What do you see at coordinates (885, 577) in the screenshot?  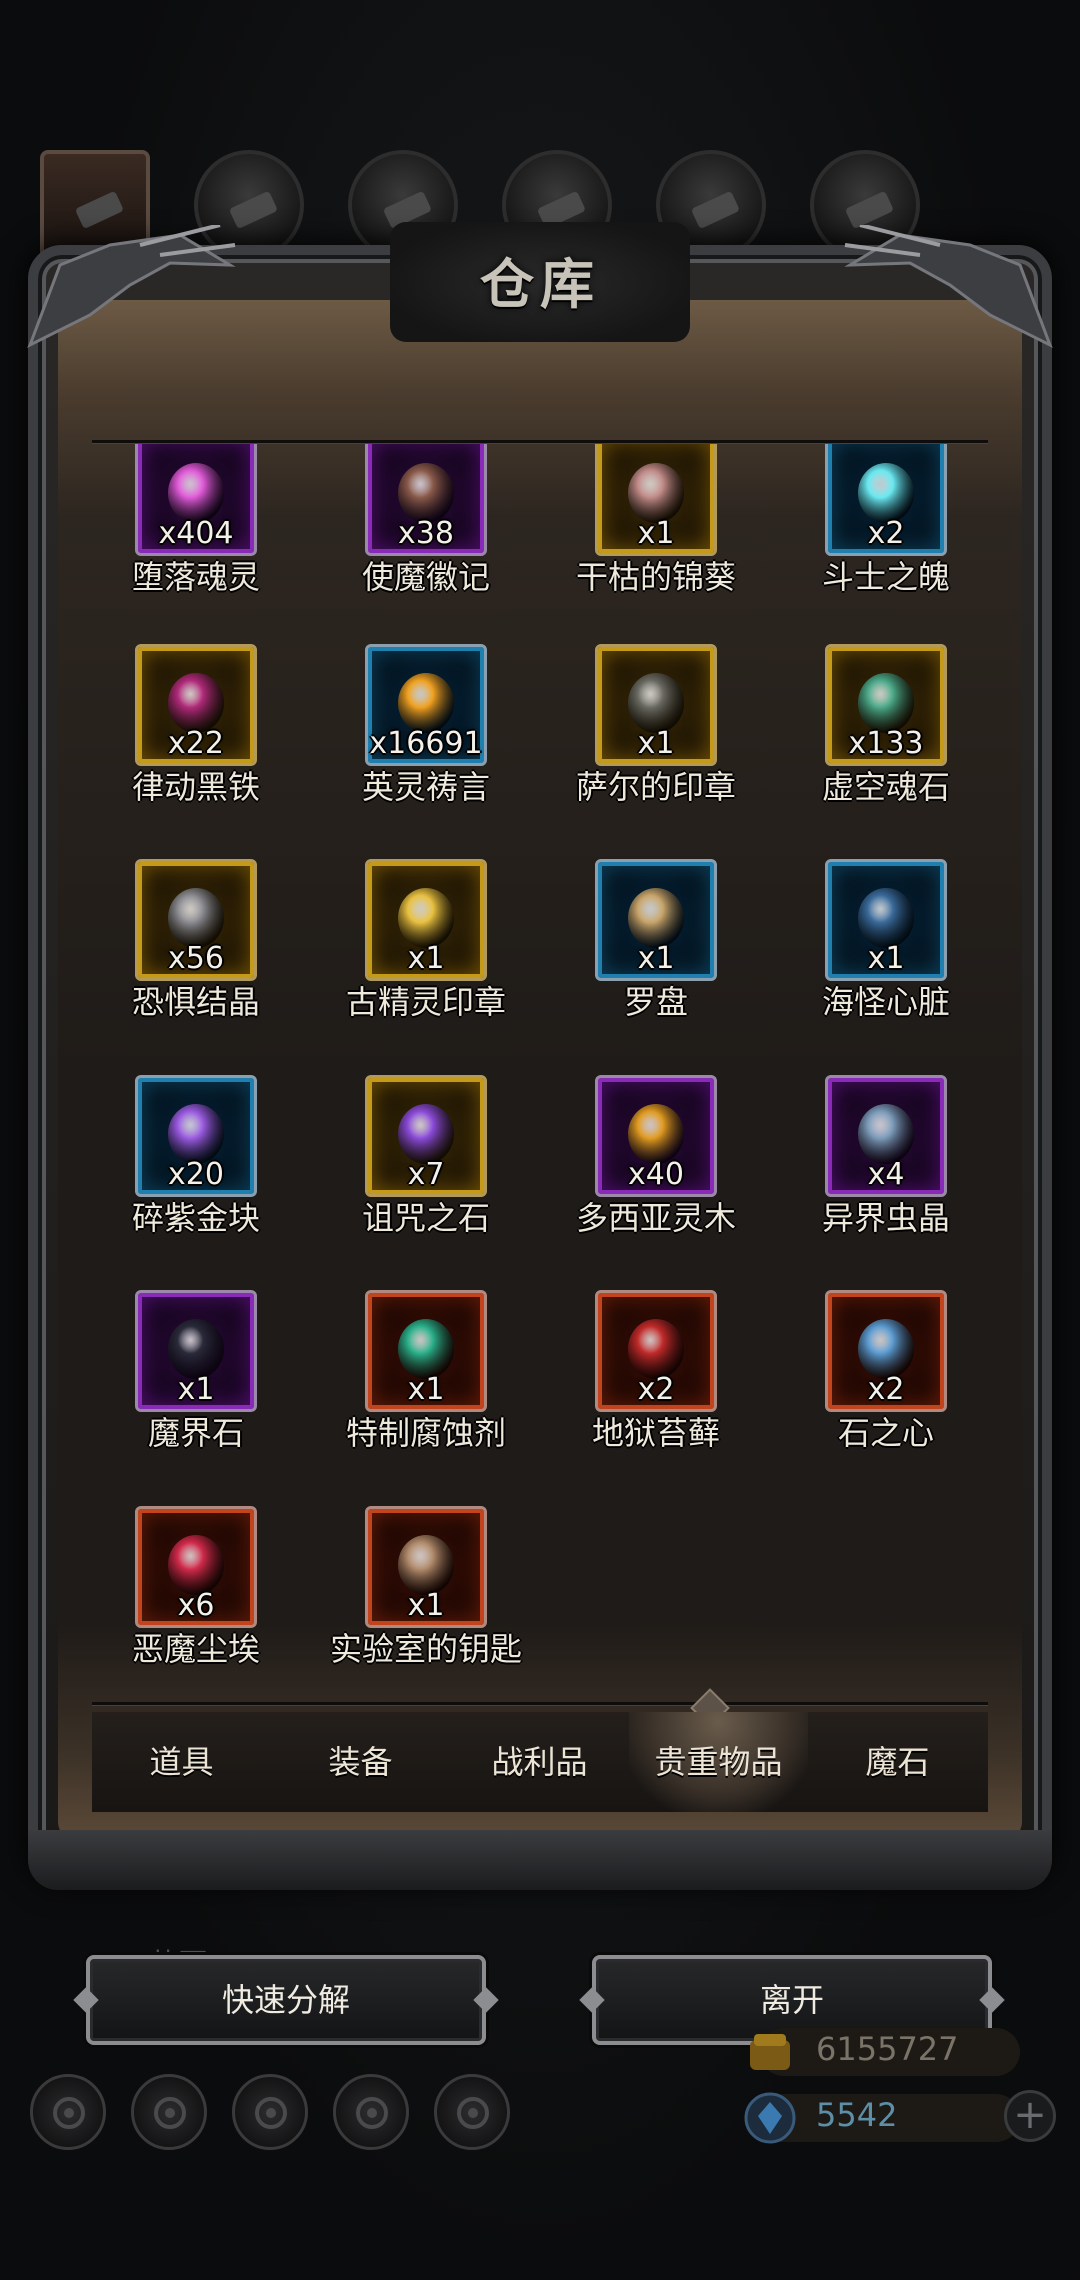 I see `item-name: 斗士之魄` at bounding box center [885, 577].